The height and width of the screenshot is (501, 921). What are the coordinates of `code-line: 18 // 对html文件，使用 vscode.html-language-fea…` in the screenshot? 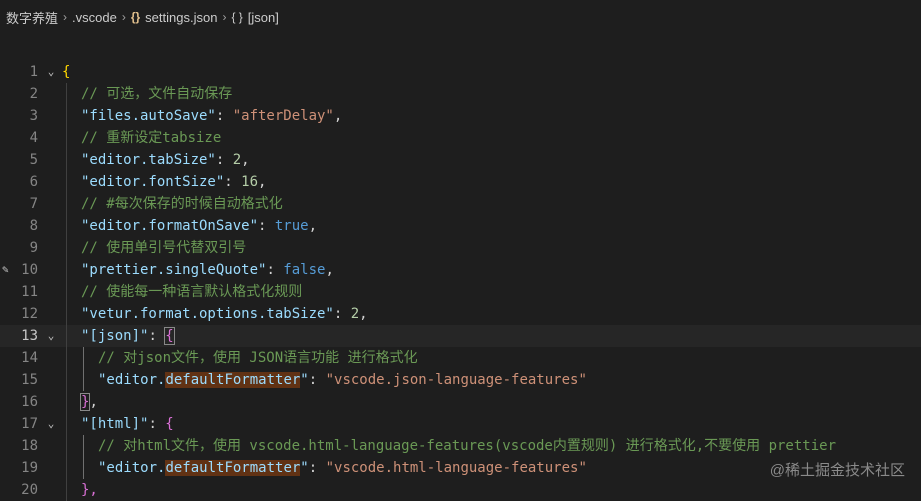 It's located at (460, 446).